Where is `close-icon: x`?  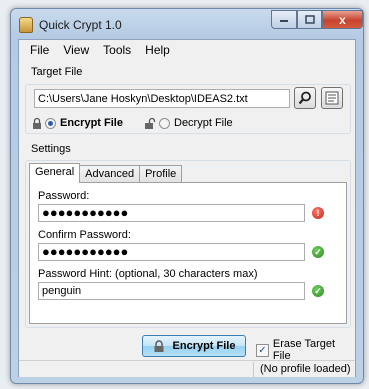 close-icon: x is located at coordinates (342, 19).